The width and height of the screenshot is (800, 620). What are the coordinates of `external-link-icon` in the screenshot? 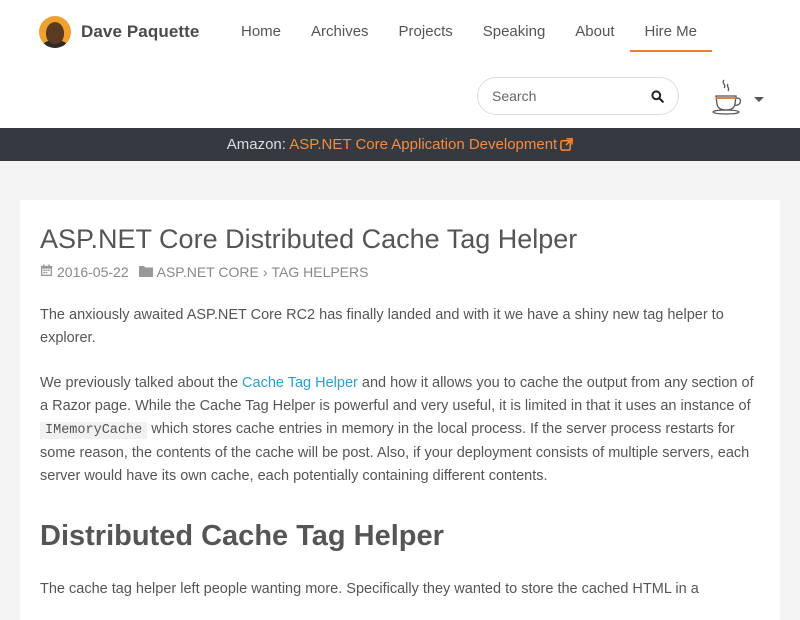 It's located at (567, 146).